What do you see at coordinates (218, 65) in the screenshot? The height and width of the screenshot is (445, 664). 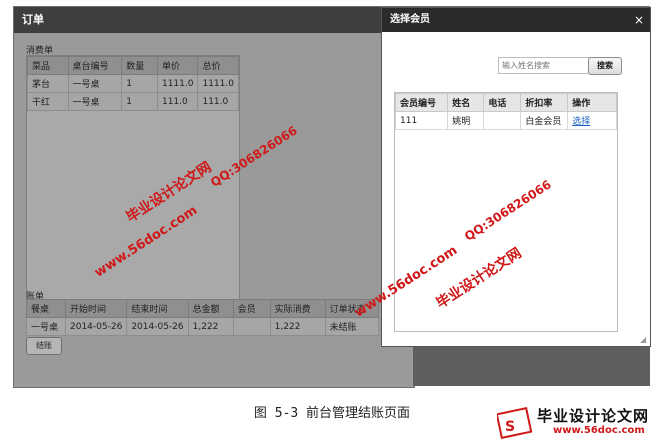 I see `consumption-header: 总价` at bounding box center [218, 65].